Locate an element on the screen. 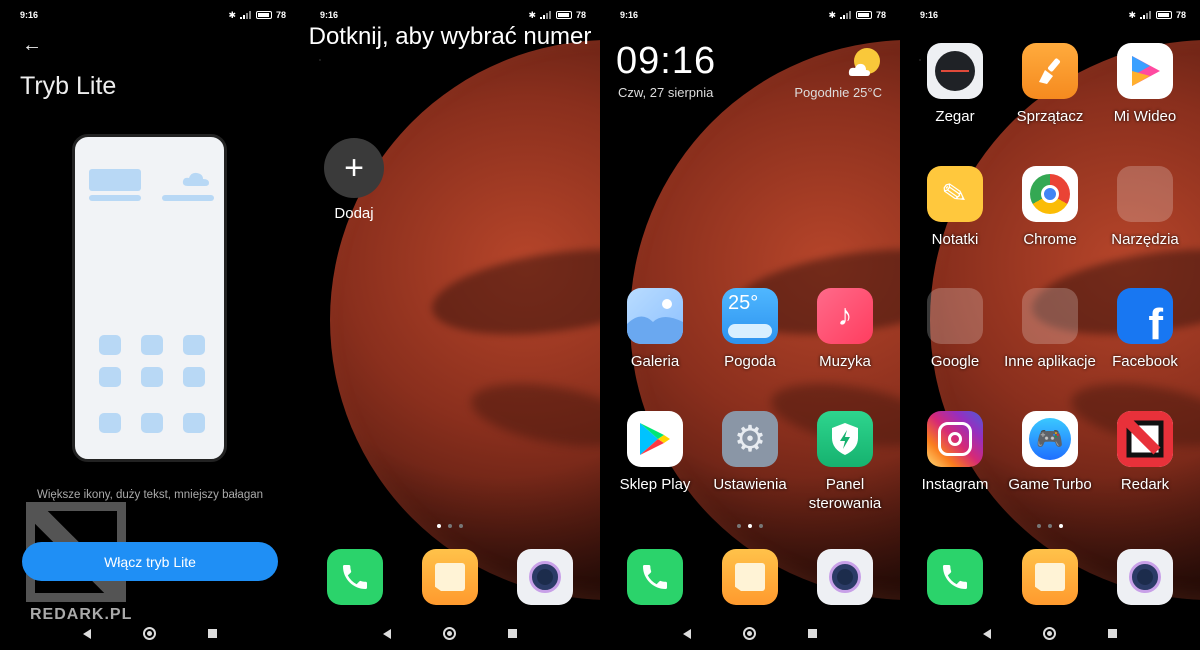 The image size is (1200, 650). settings-gear-icon: ⚙ is located at coordinates (750, 439).